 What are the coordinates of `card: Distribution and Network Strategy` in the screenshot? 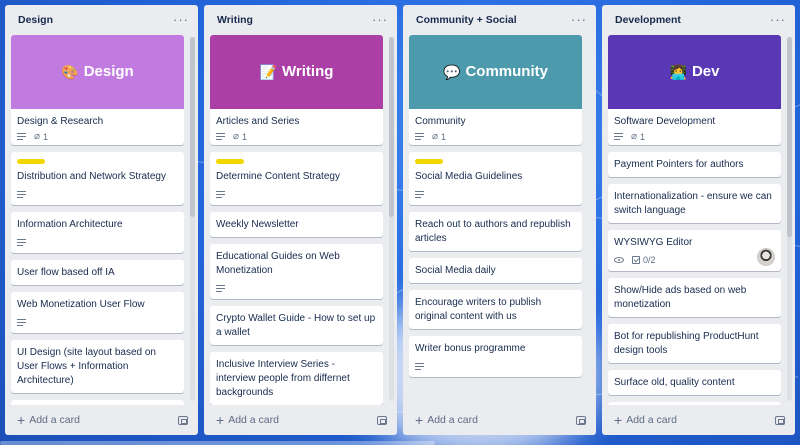 It's located at (97, 178).